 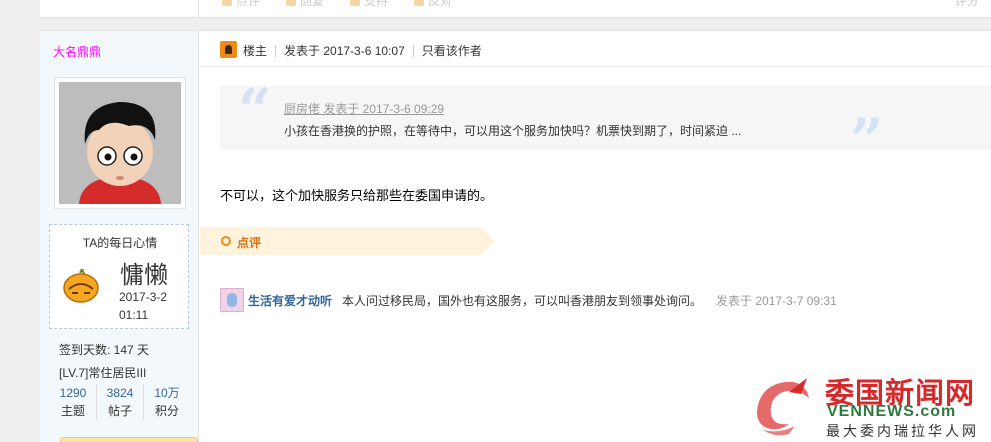 I want to click on lazy-mood-icon, so click(x=81, y=284).